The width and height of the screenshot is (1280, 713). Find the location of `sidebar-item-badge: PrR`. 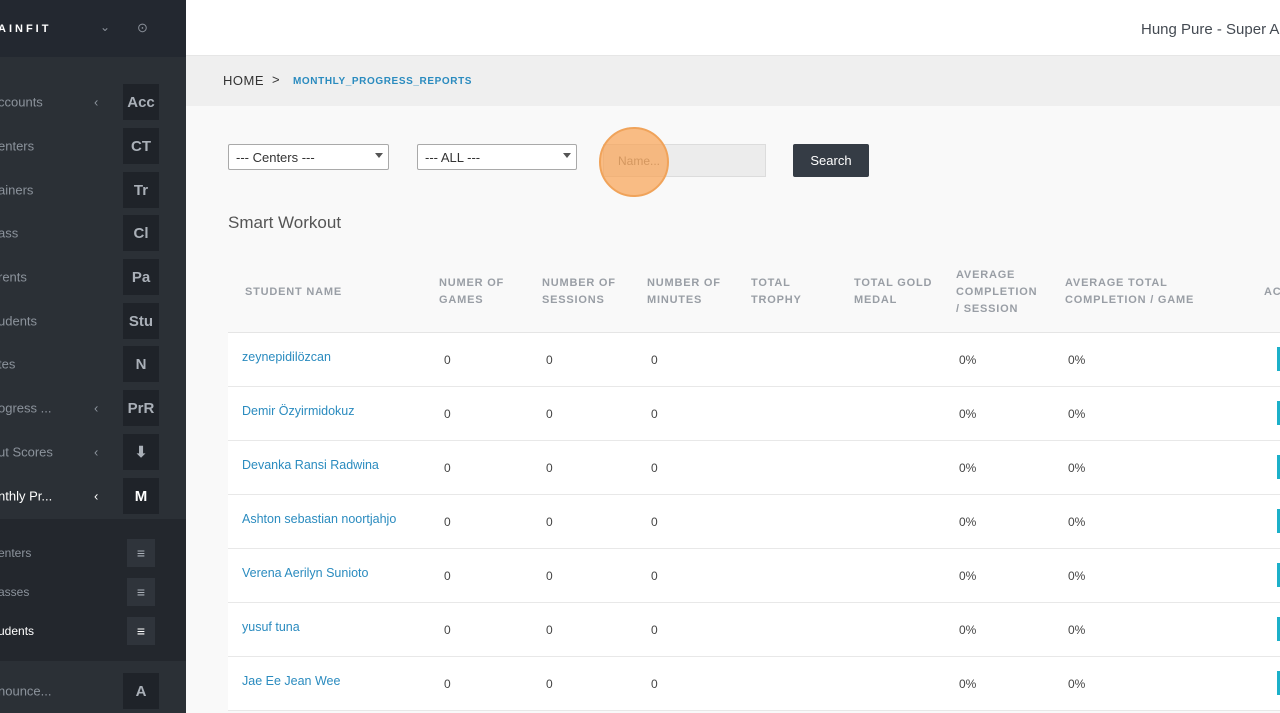

sidebar-item-badge: PrR is located at coordinates (141, 408).